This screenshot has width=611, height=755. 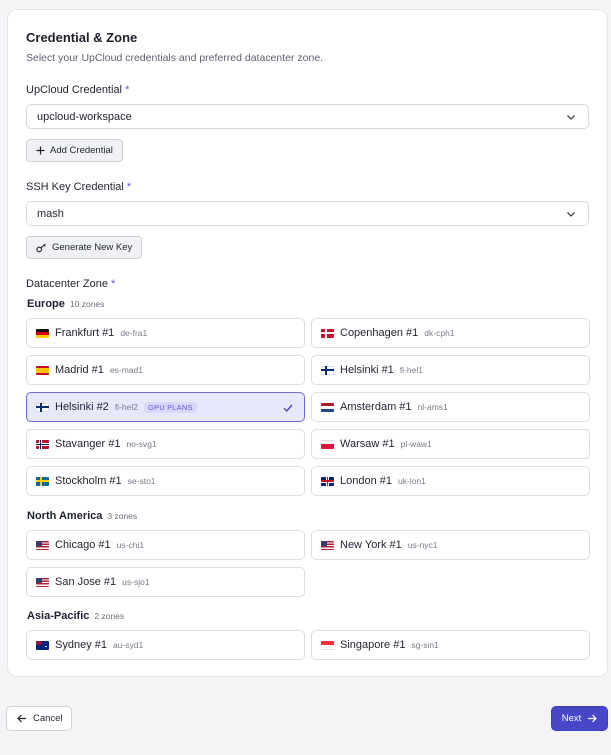 I want to click on next-button: Next, so click(x=579, y=718).